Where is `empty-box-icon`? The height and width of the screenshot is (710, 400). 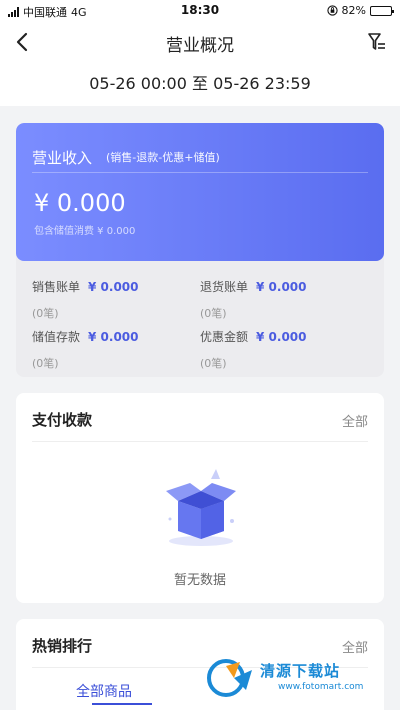
empty-box-icon is located at coordinates (201, 507).